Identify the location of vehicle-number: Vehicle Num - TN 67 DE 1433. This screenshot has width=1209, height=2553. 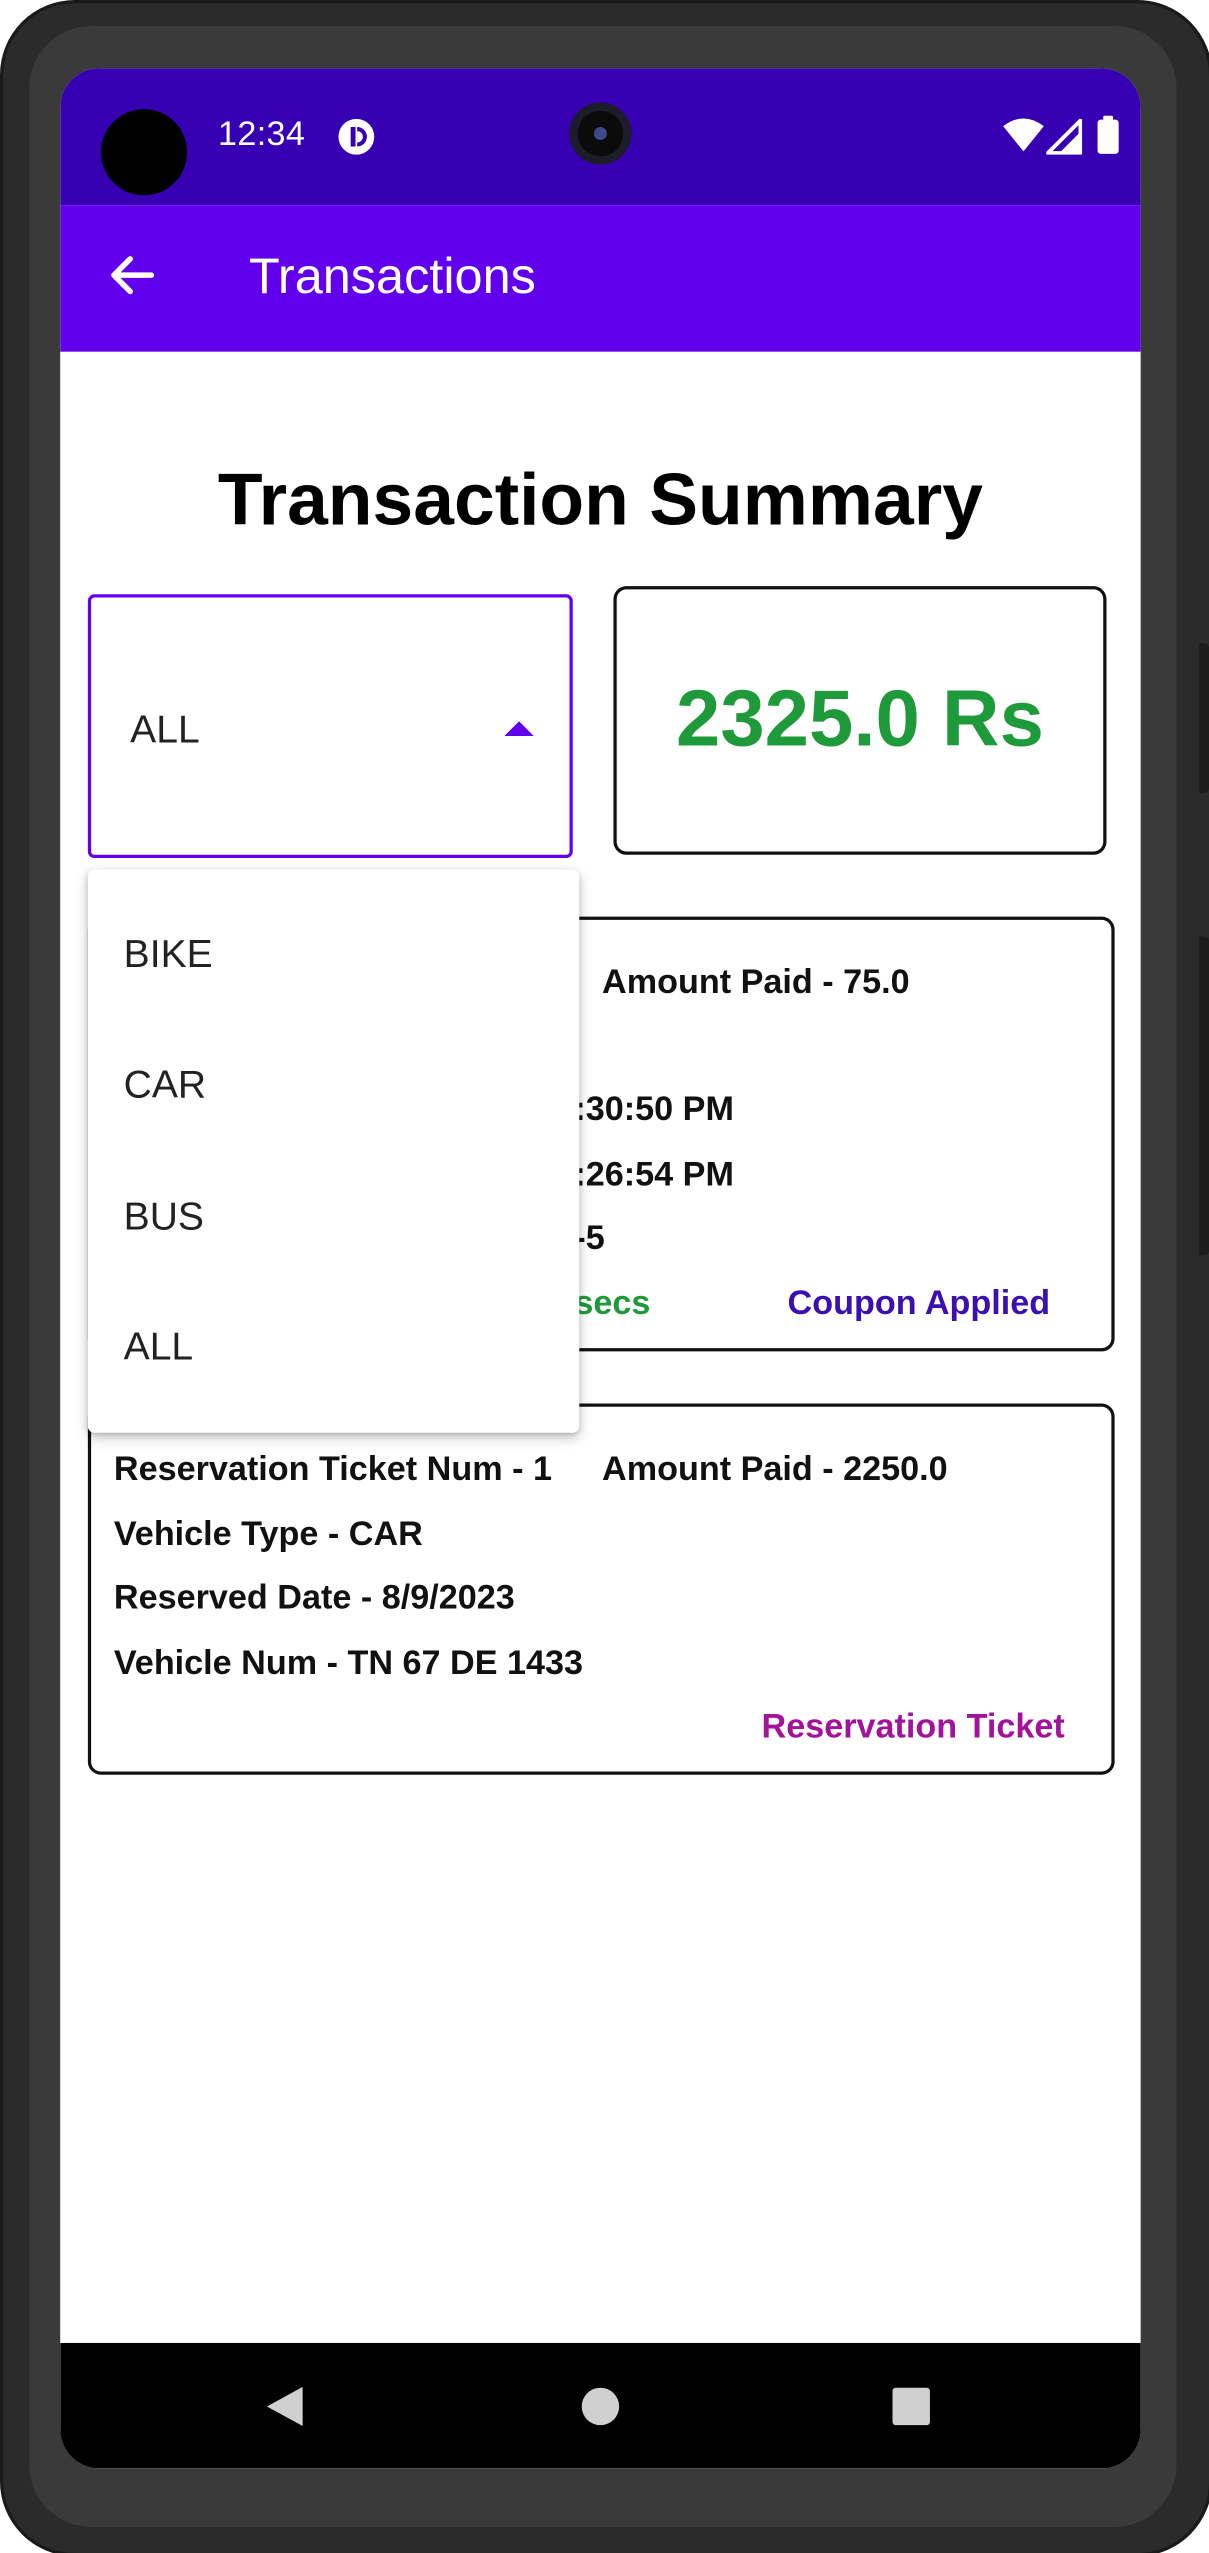
(348, 1663).